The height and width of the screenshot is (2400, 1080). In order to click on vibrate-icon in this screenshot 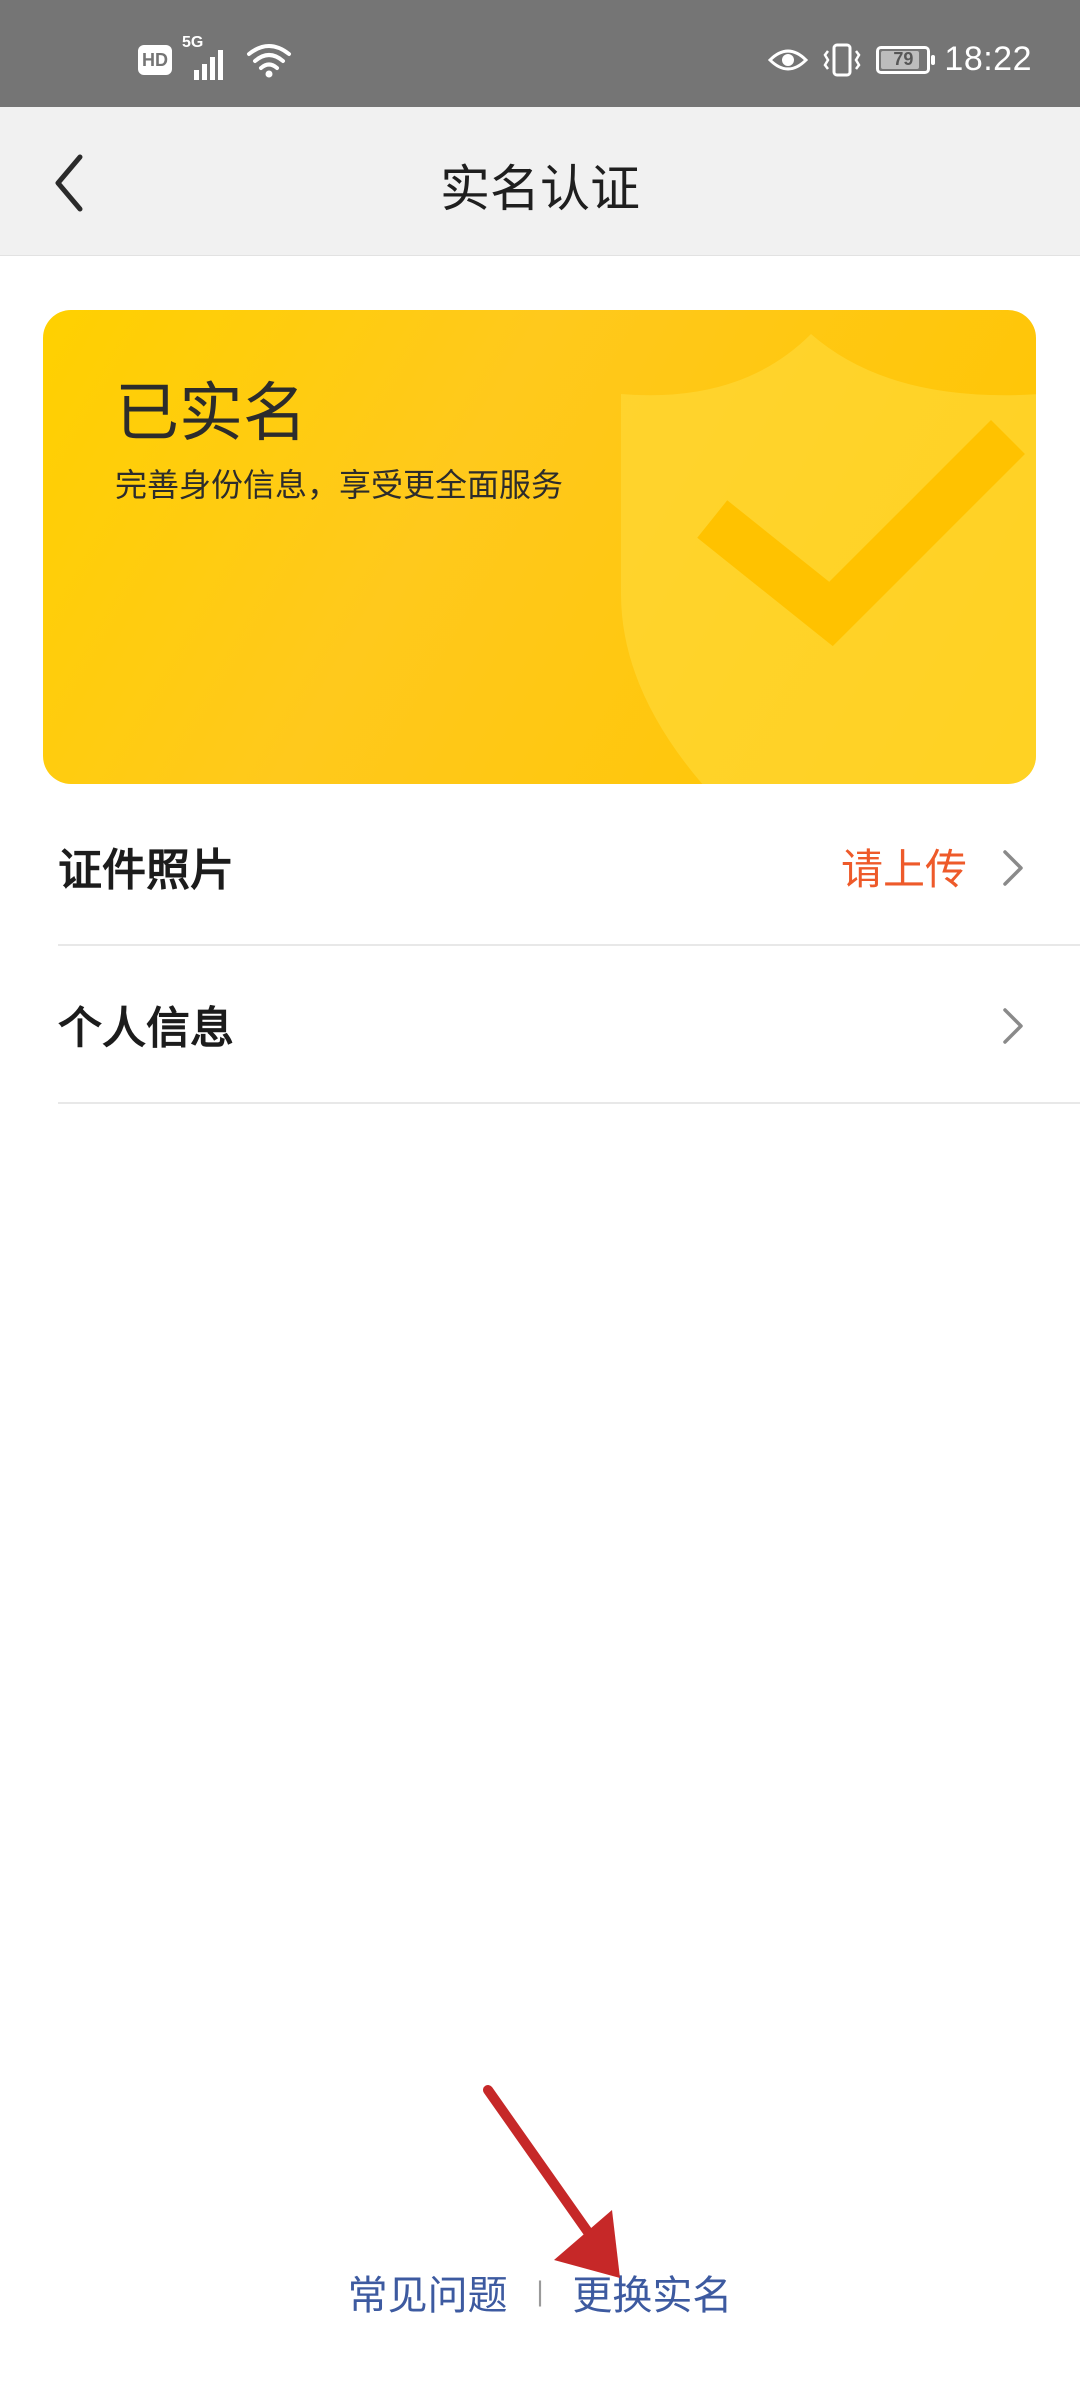, I will do `click(842, 59)`.